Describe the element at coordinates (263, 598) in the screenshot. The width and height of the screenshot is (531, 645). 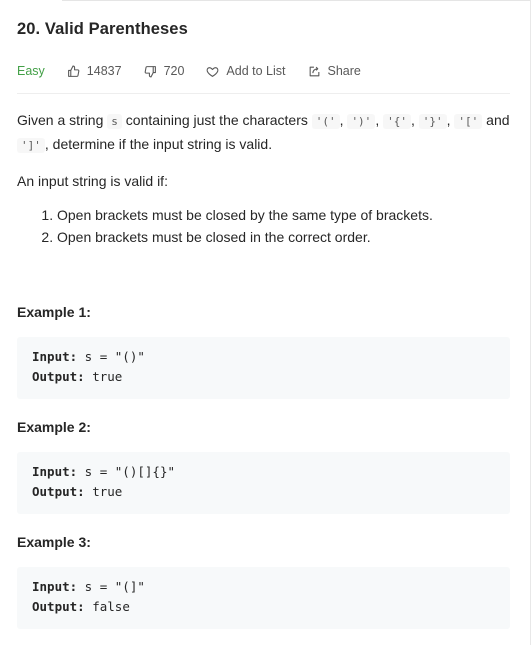
I see `example-3-block: Input: s = "(]" Output: false` at that location.